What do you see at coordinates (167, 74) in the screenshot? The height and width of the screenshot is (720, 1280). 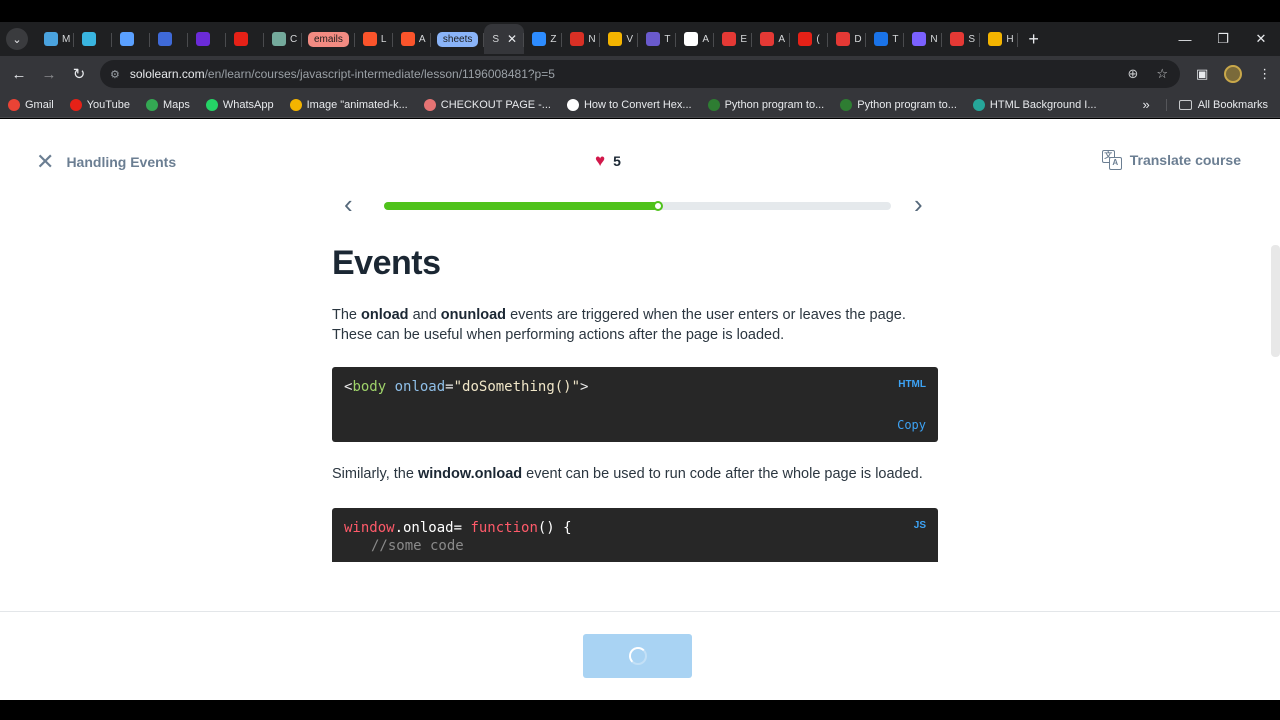 I see `url-host: sololearn.com` at bounding box center [167, 74].